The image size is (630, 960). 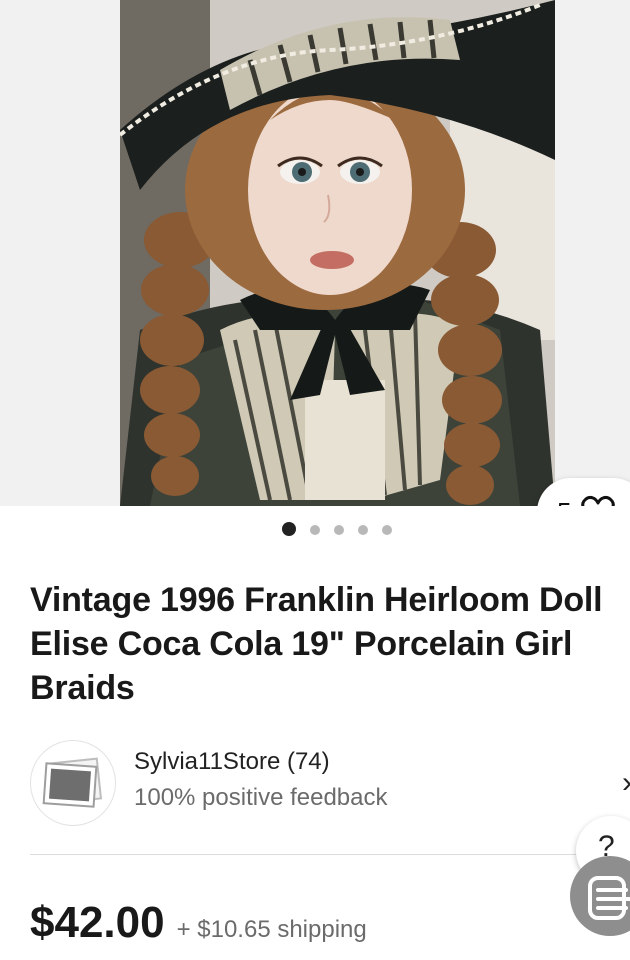 I want to click on divider, so click(x=330, y=854).